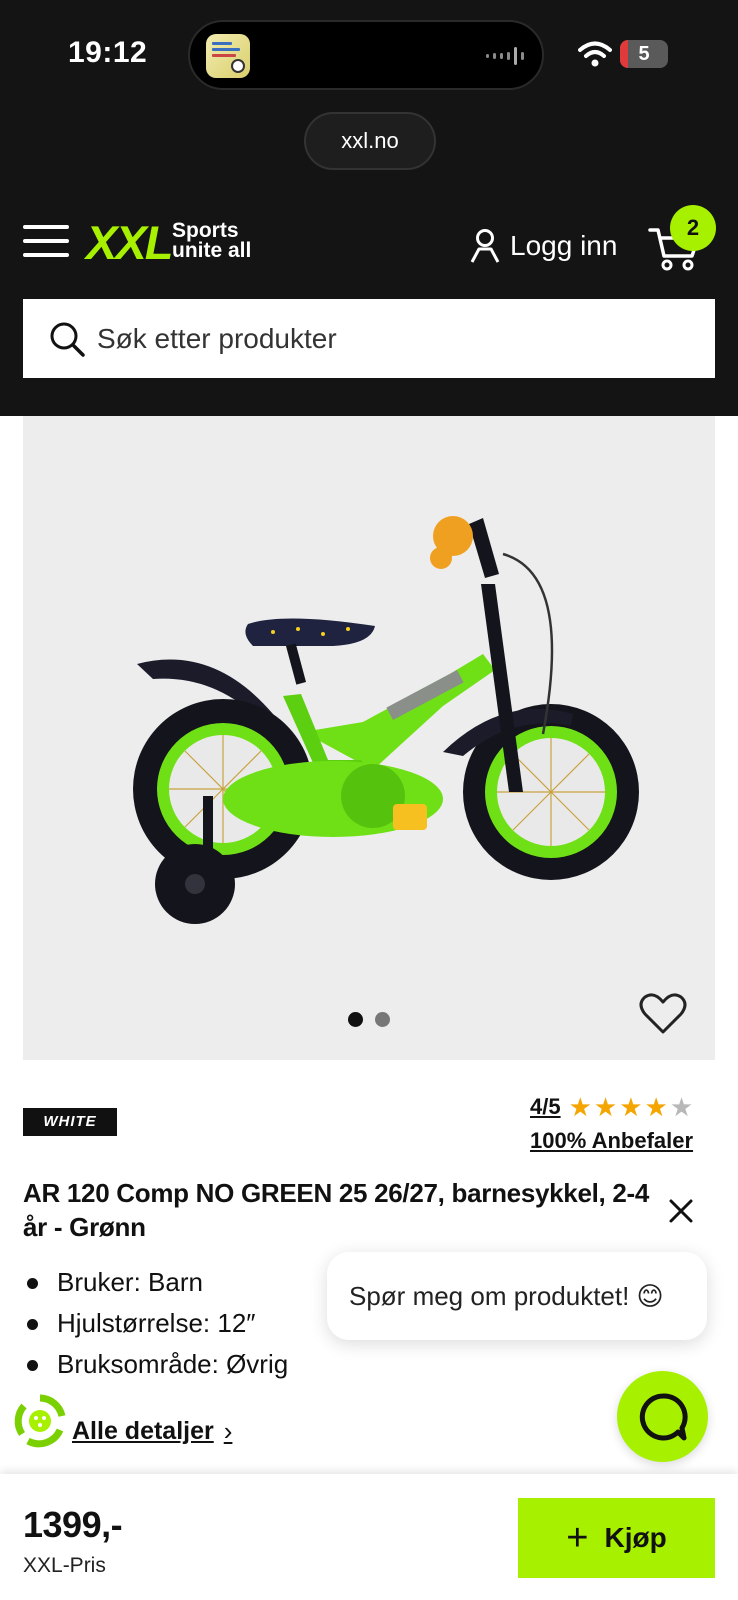 This screenshot has height=1600, width=738. What do you see at coordinates (40, 1421) in the screenshot?
I see `eco-badge-icon` at bounding box center [40, 1421].